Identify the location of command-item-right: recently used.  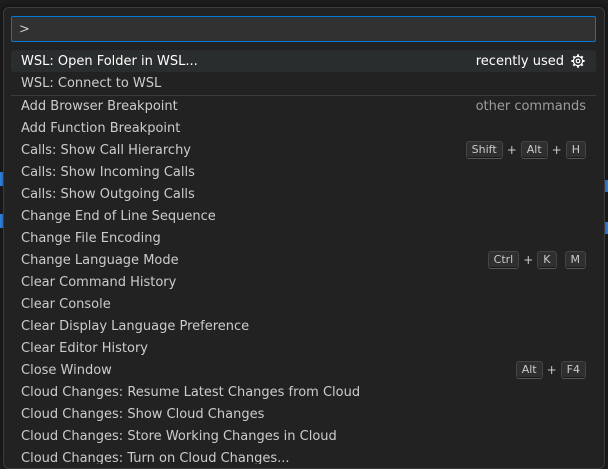
(531, 61).